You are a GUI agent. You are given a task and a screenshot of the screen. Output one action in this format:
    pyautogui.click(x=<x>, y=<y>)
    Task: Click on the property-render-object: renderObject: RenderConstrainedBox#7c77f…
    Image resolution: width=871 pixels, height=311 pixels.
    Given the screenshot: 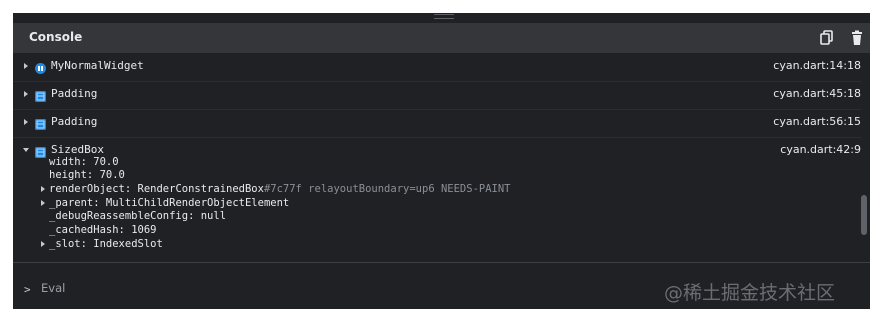 What is the action you would take?
    pyautogui.click(x=276, y=189)
    